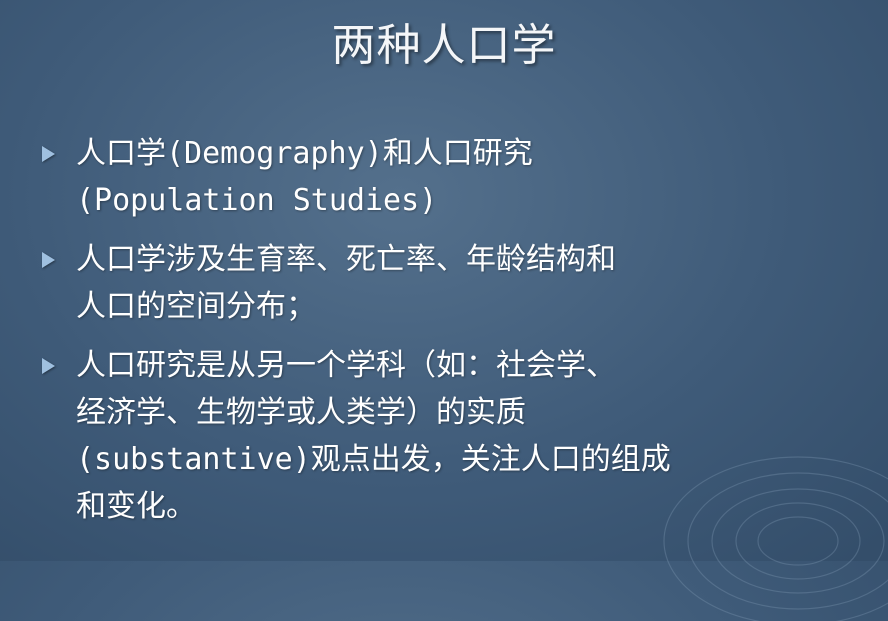 This screenshot has width=888, height=621. Describe the element at coordinates (304, 153) in the screenshot. I see `bullet-text-line: 人口学(Demography)和人口研究` at that location.